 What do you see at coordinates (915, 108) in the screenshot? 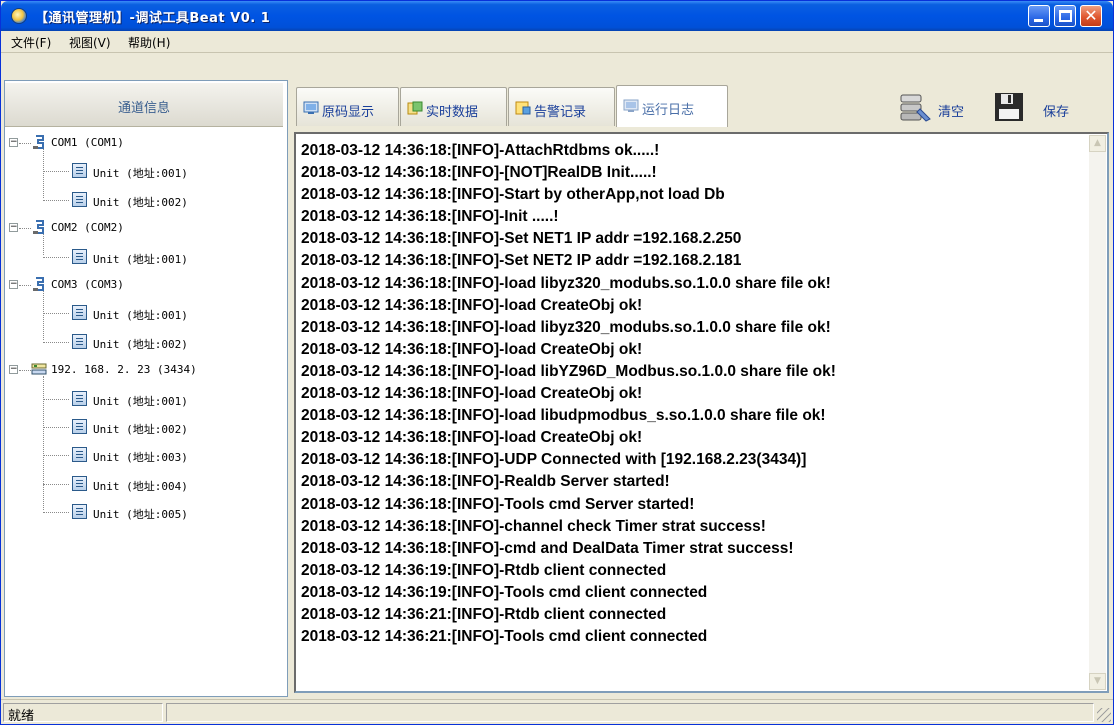
I see `clear-icon` at bounding box center [915, 108].